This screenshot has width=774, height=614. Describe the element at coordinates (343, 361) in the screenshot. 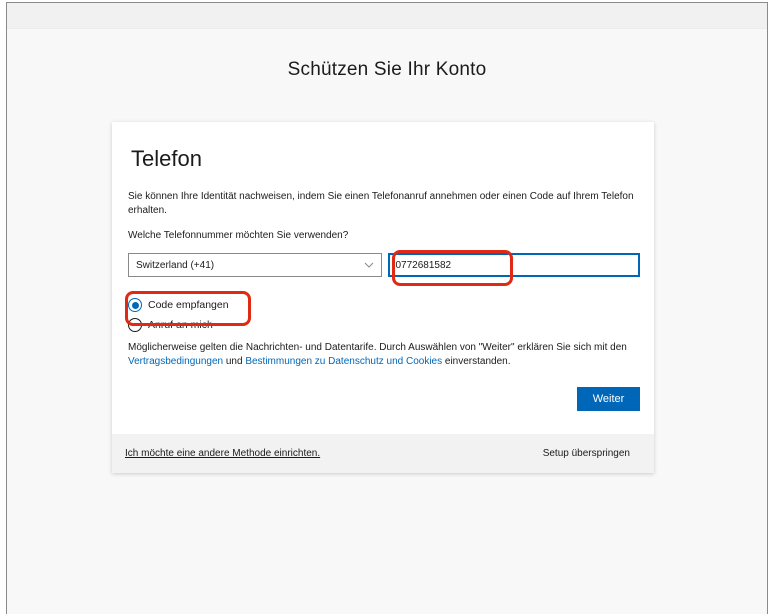

I see `privacy-cookies-link: Bestimmungen zu Datenschutz und Cookies` at that location.